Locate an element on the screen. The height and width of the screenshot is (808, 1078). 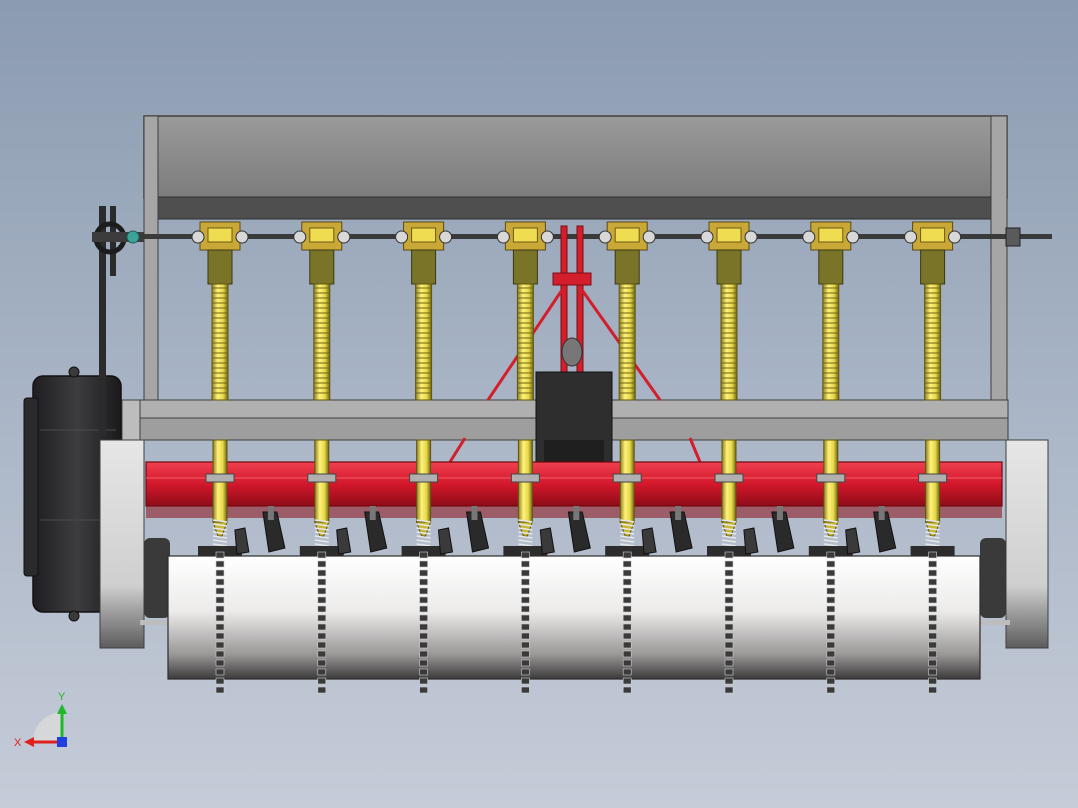
y-axis-label: Y is located at coordinates (62, 697).